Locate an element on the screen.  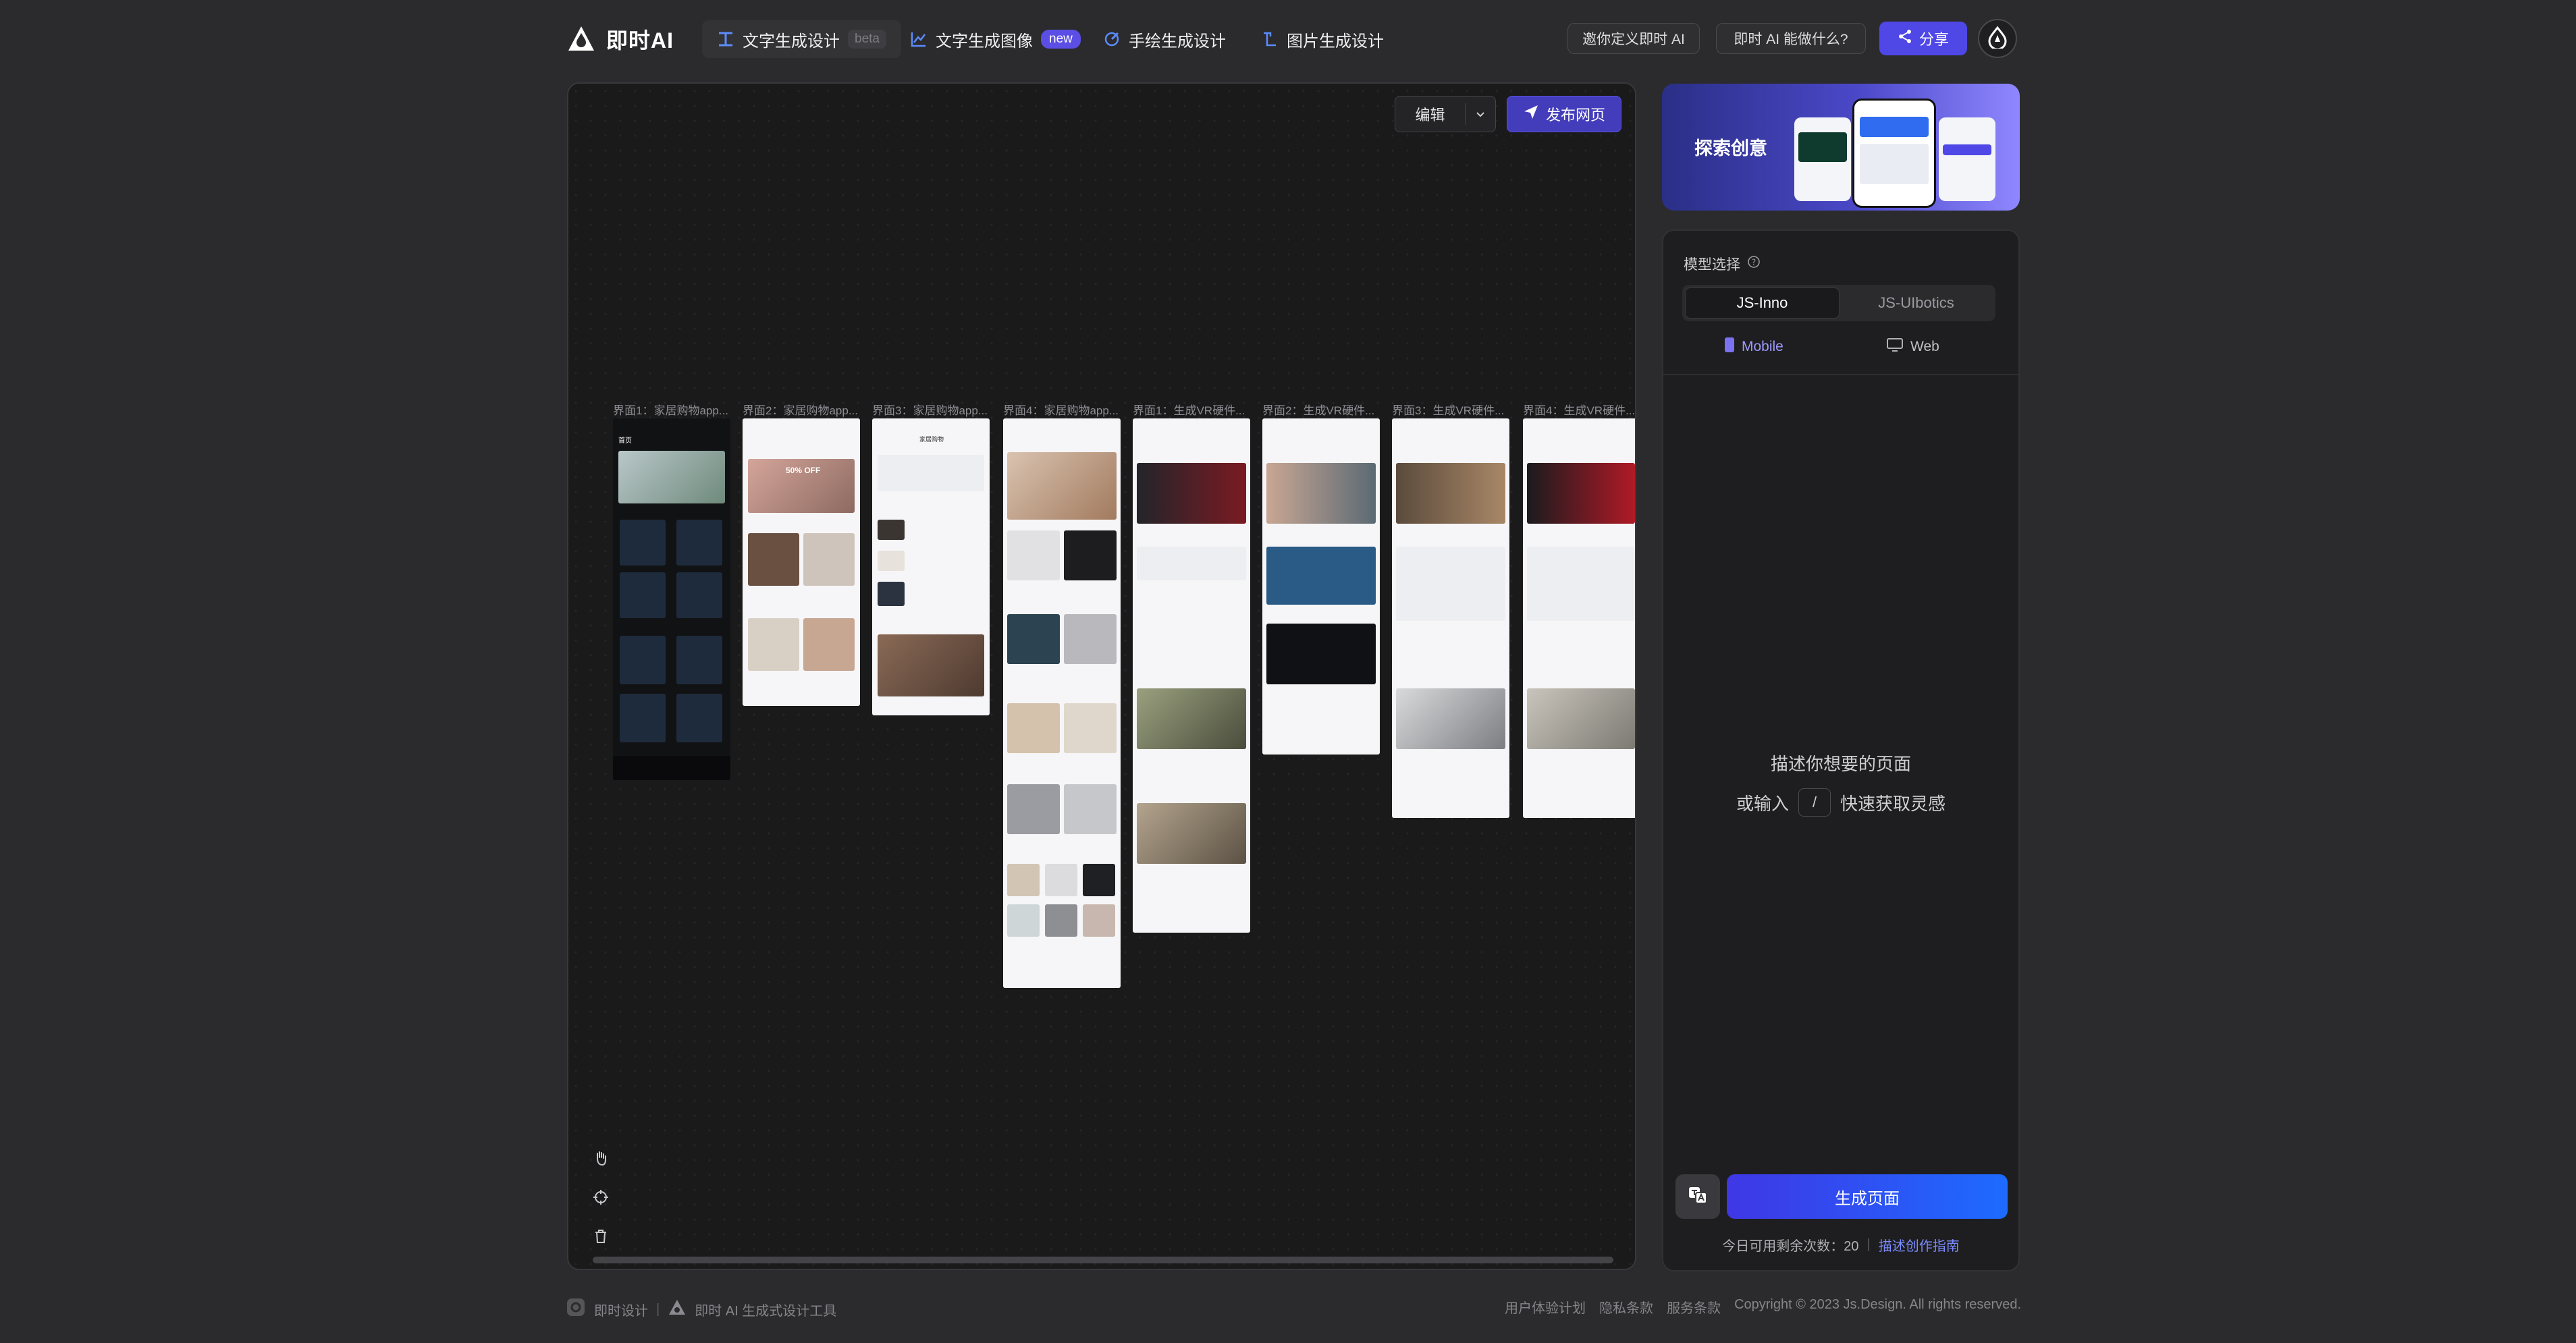
send-icon is located at coordinates (1531, 114).